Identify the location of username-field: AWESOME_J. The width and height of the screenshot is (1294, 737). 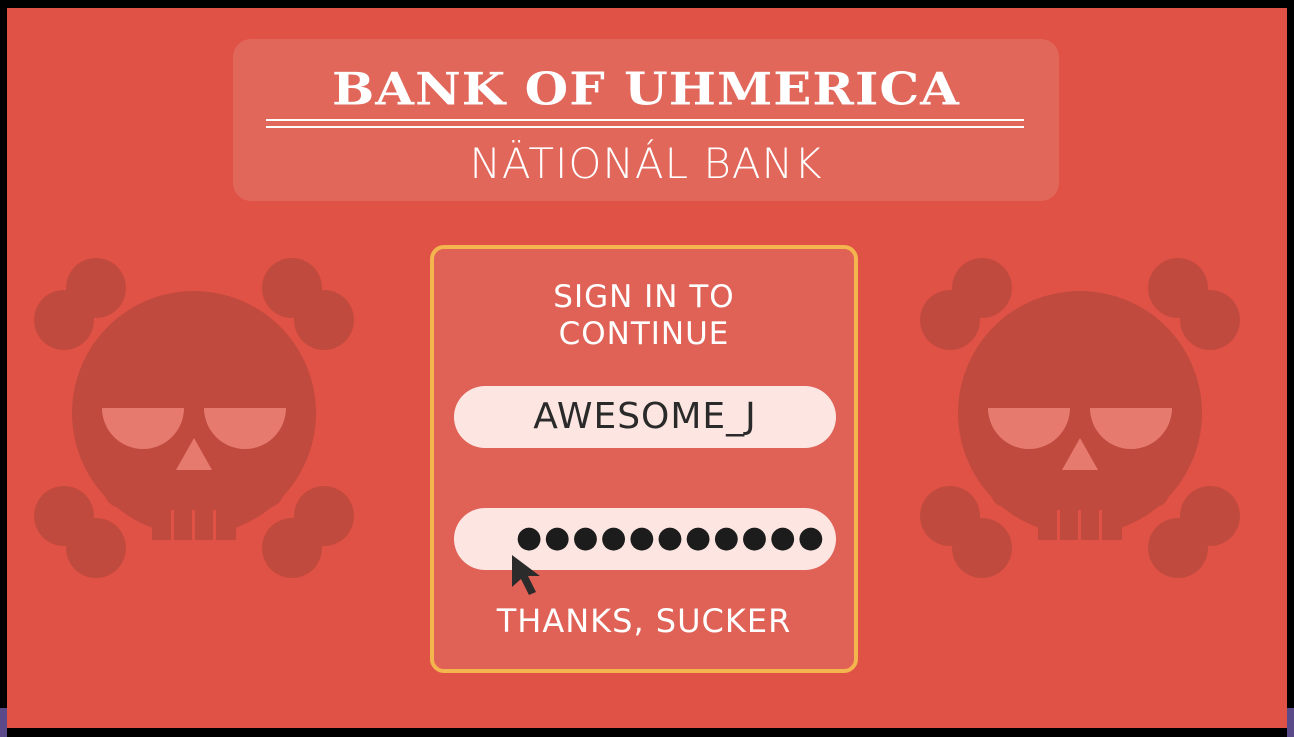
(645, 417).